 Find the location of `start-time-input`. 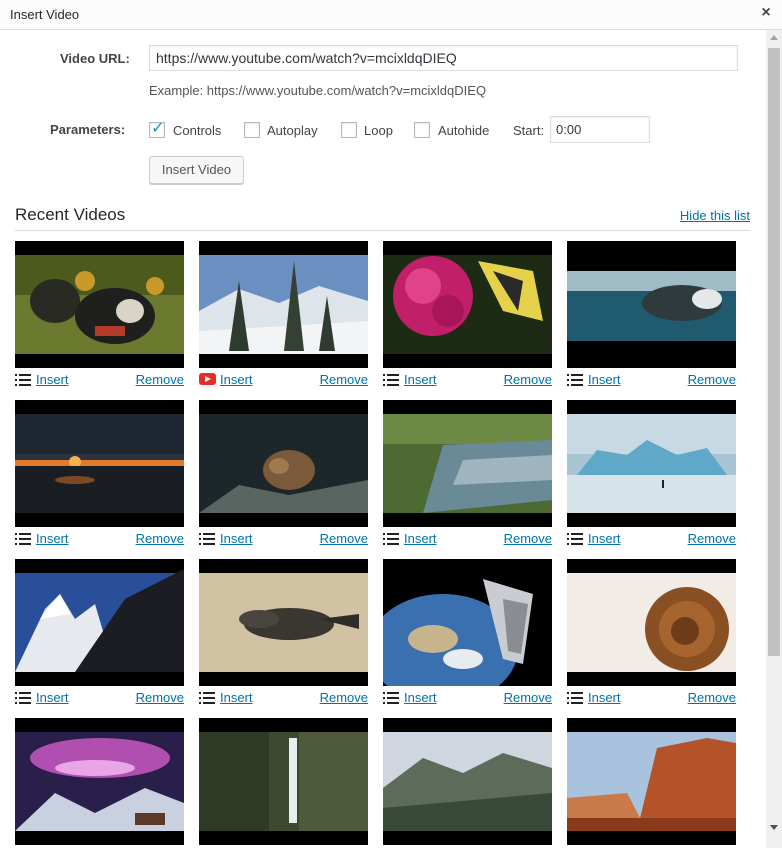

start-time-input is located at coordinates (600, 129).